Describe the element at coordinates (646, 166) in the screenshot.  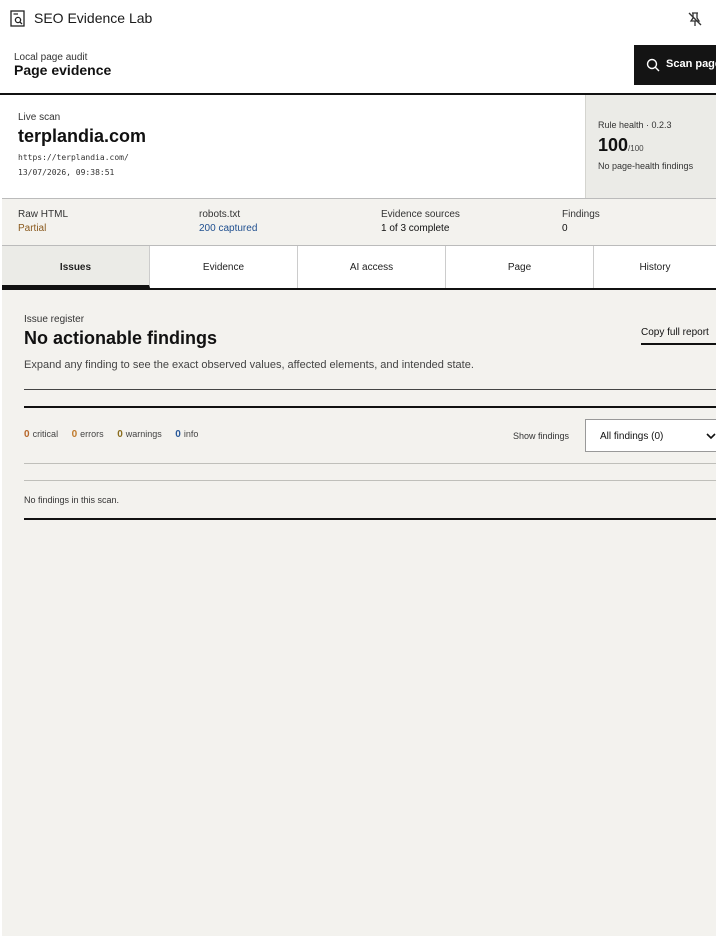
I see `rule-health-note: No page-health findings` at that location.